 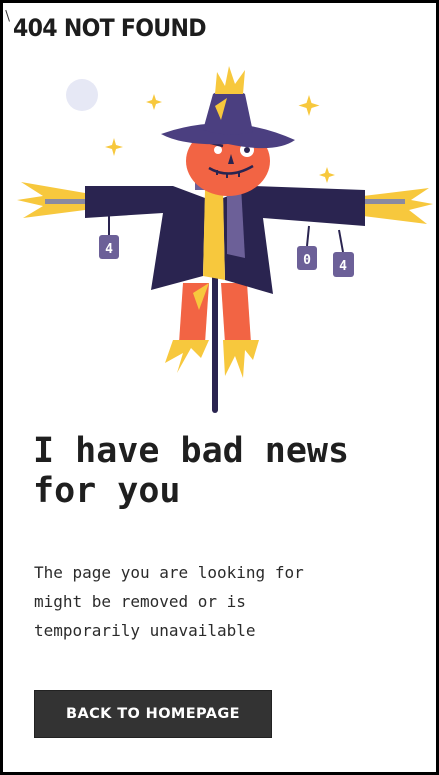 I want to click on moon-icon, so click(x=82, y=95).